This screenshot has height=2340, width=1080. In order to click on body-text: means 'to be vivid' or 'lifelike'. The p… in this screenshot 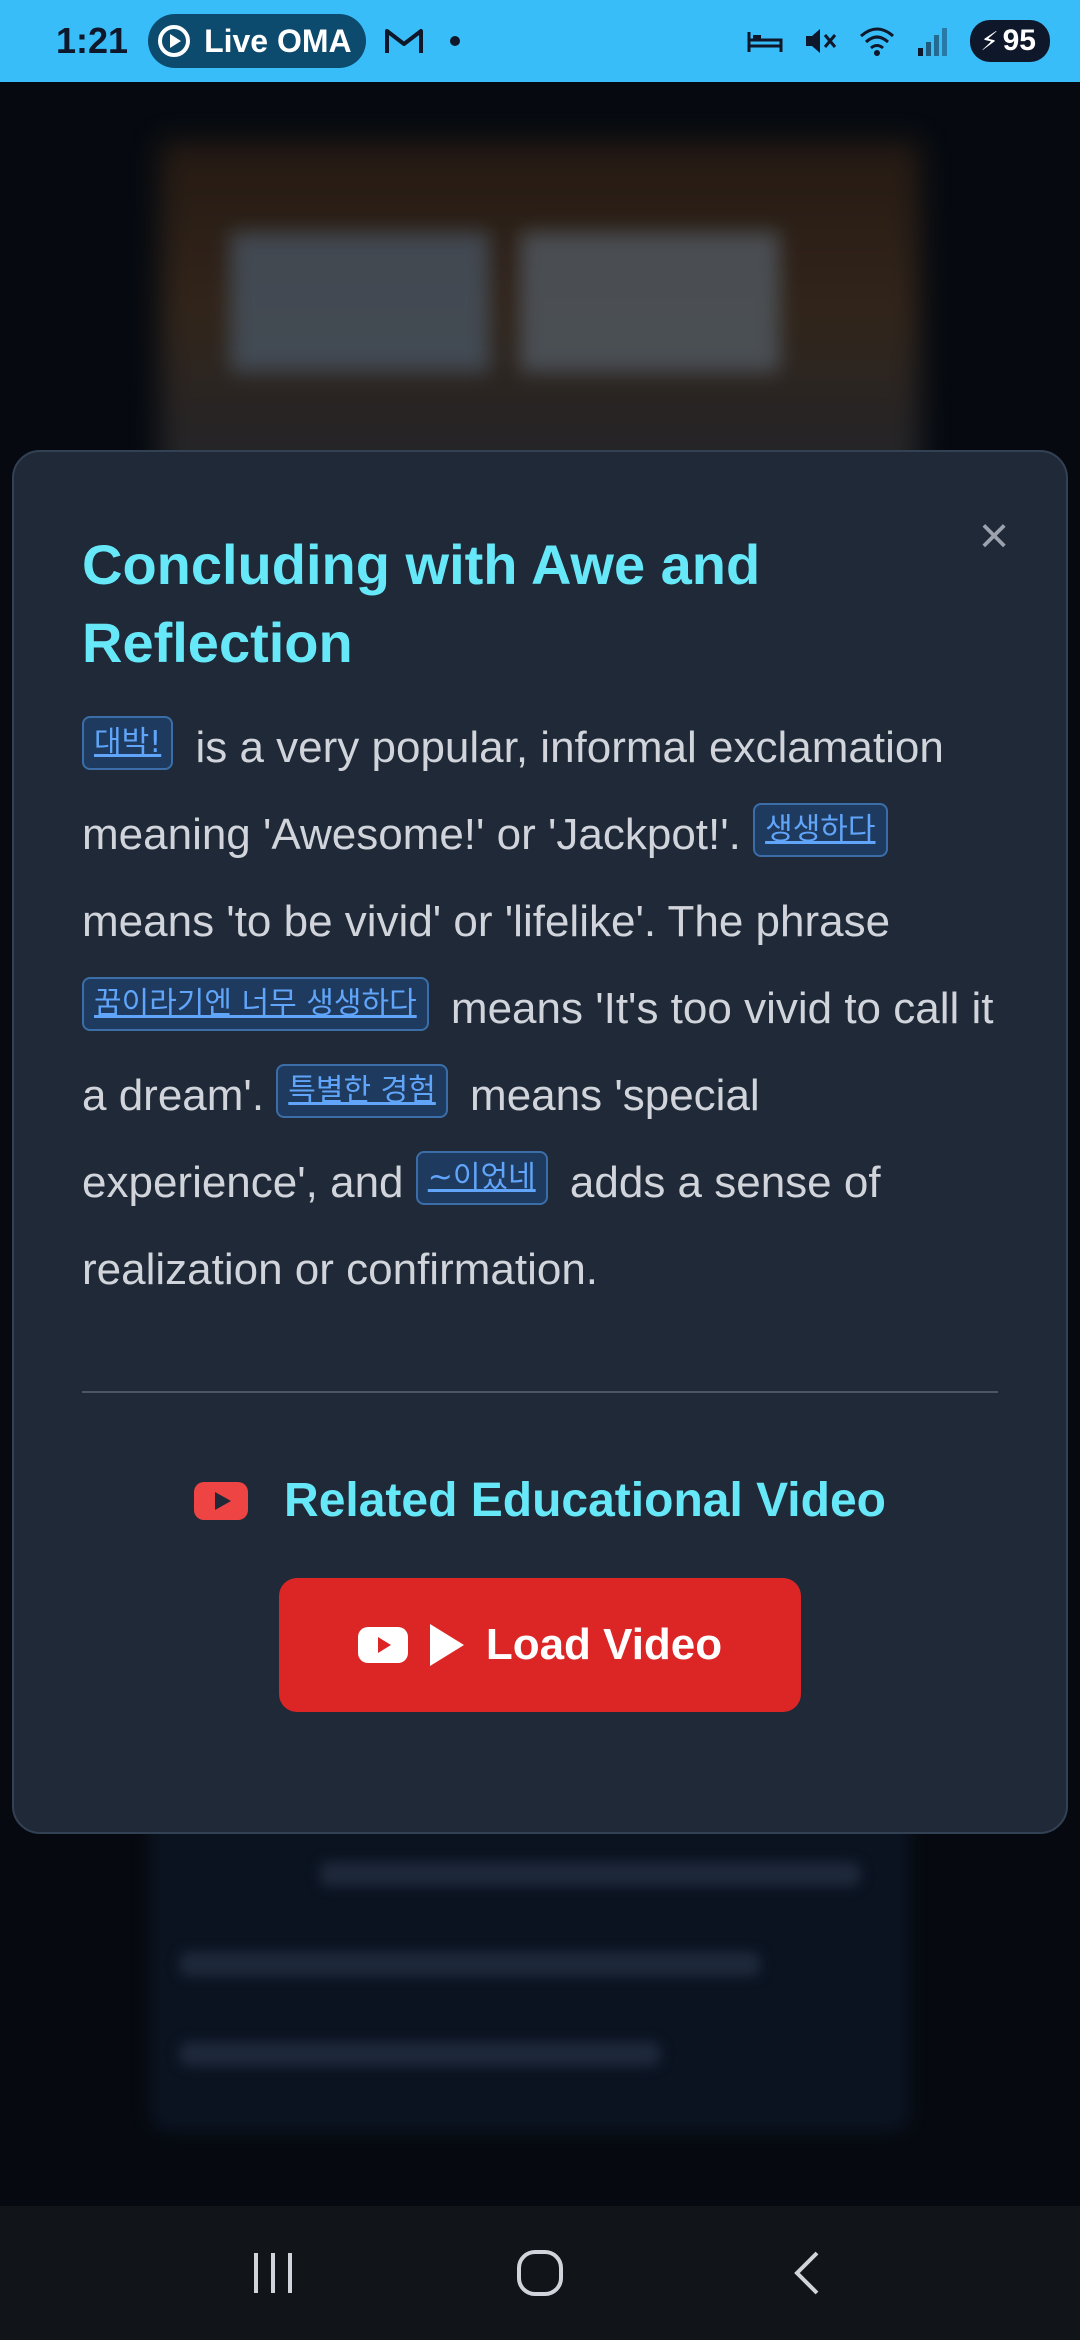, I will do `click(486, 921)`.